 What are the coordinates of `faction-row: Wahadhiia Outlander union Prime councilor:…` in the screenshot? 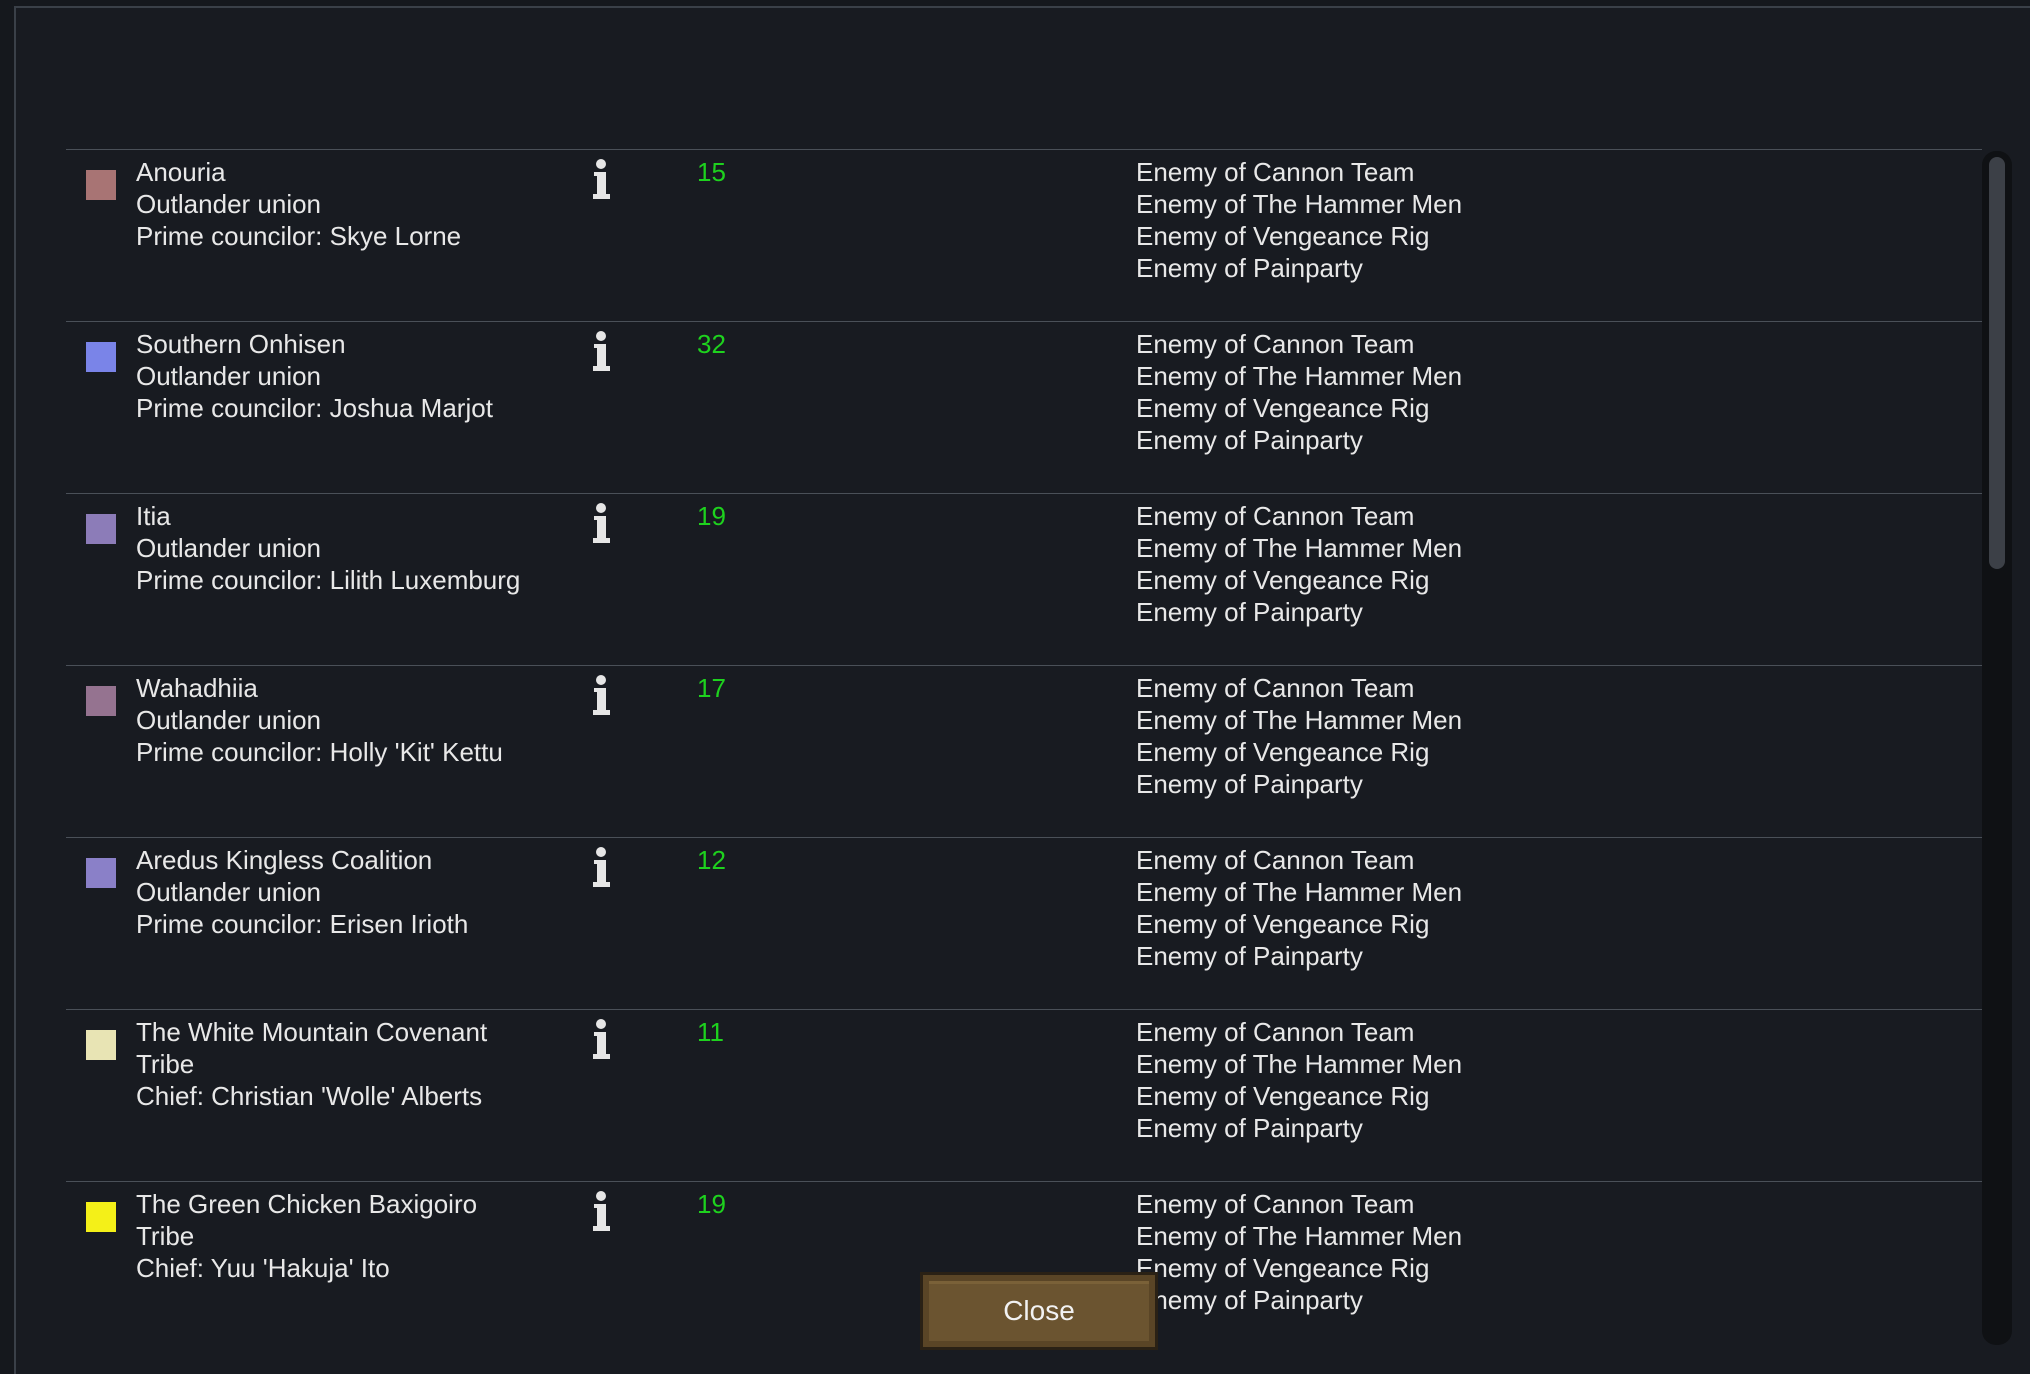 It's located at (1024, 751).